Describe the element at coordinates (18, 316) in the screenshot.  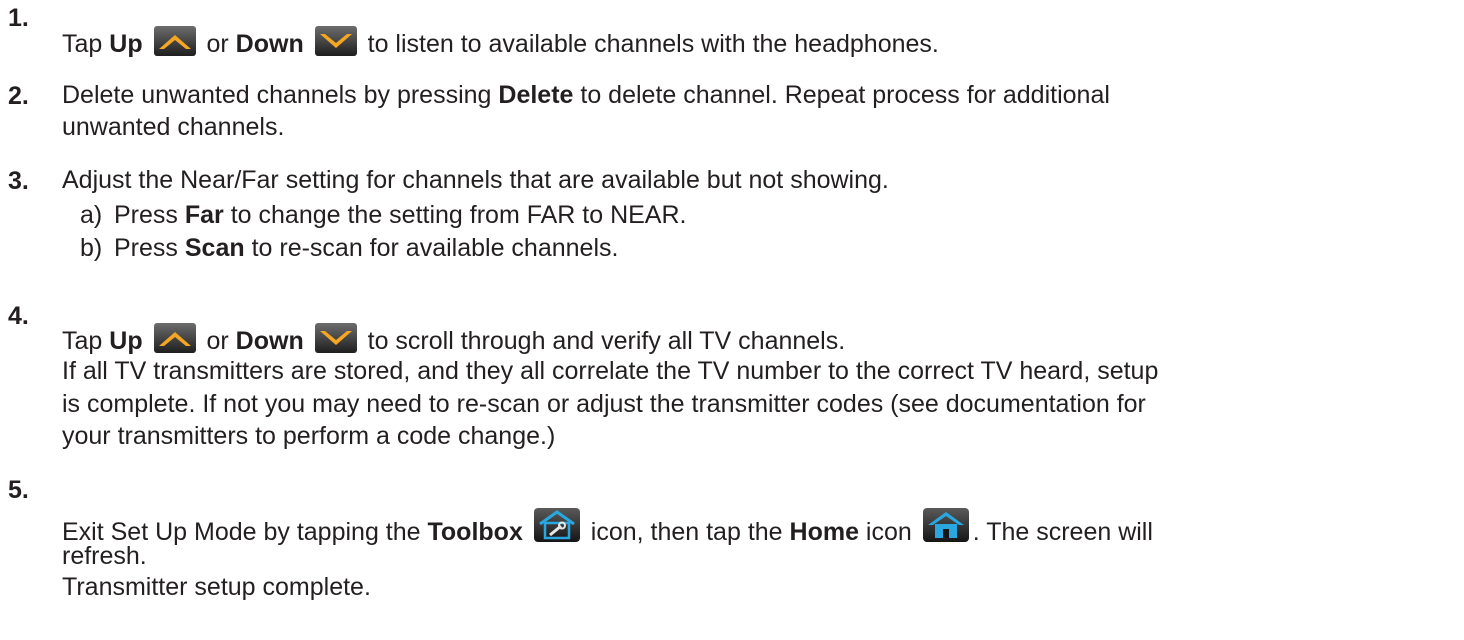
I see `step-number: 4.` at that location.